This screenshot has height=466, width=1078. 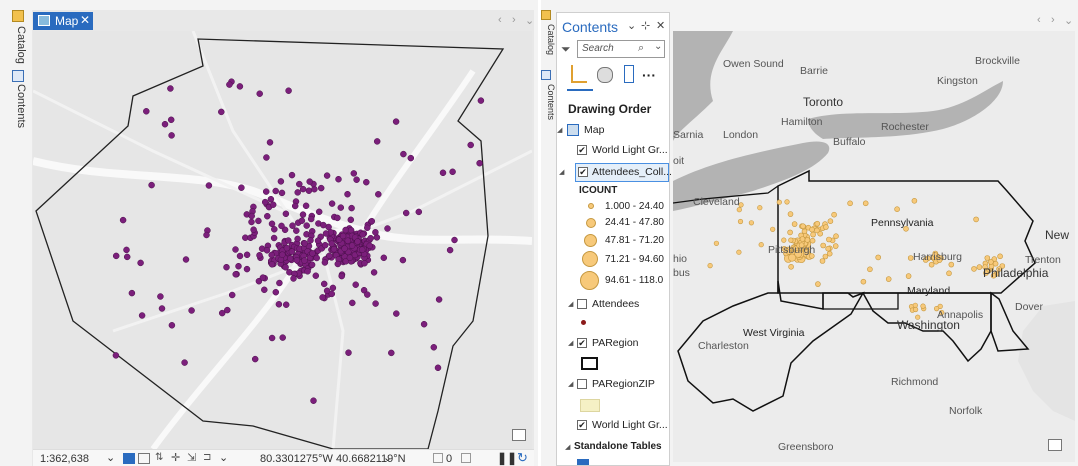 What do you see at coordinates (64, 459) in the screenshot?
I see `scale-selector: 1:362,638` at bounding box center [64, 459].